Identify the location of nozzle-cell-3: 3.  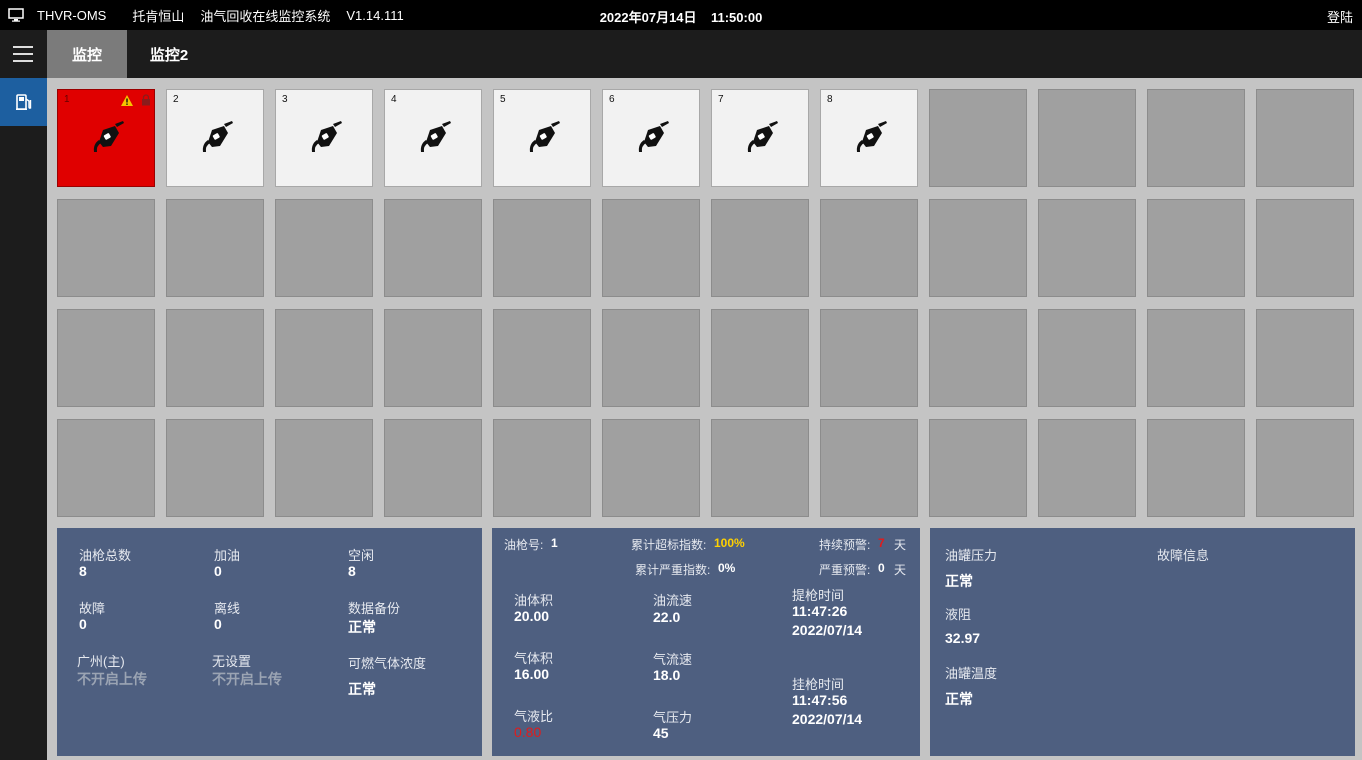
(324, 138).